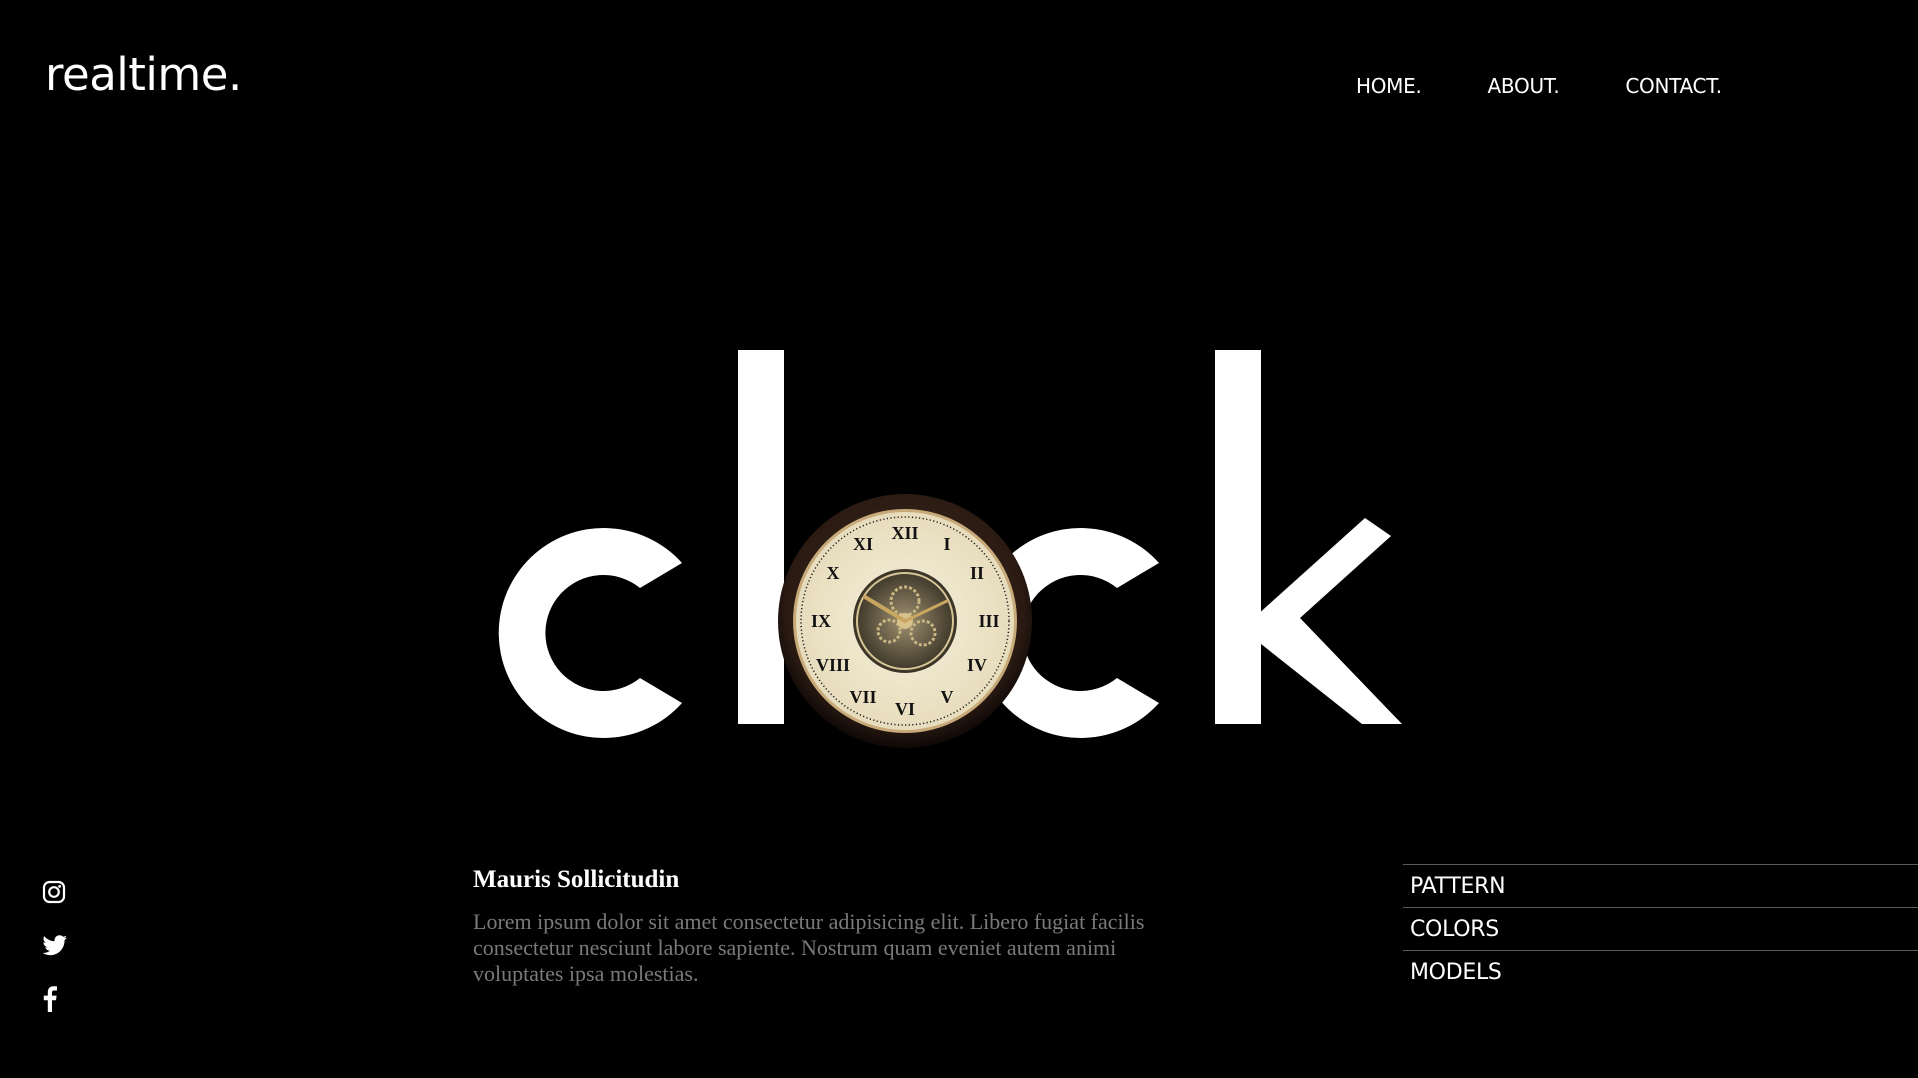  What do you see at coordinates (977, 665) in the screenshot?
I see `svg-text: IV` at bounding box center [977, 665].